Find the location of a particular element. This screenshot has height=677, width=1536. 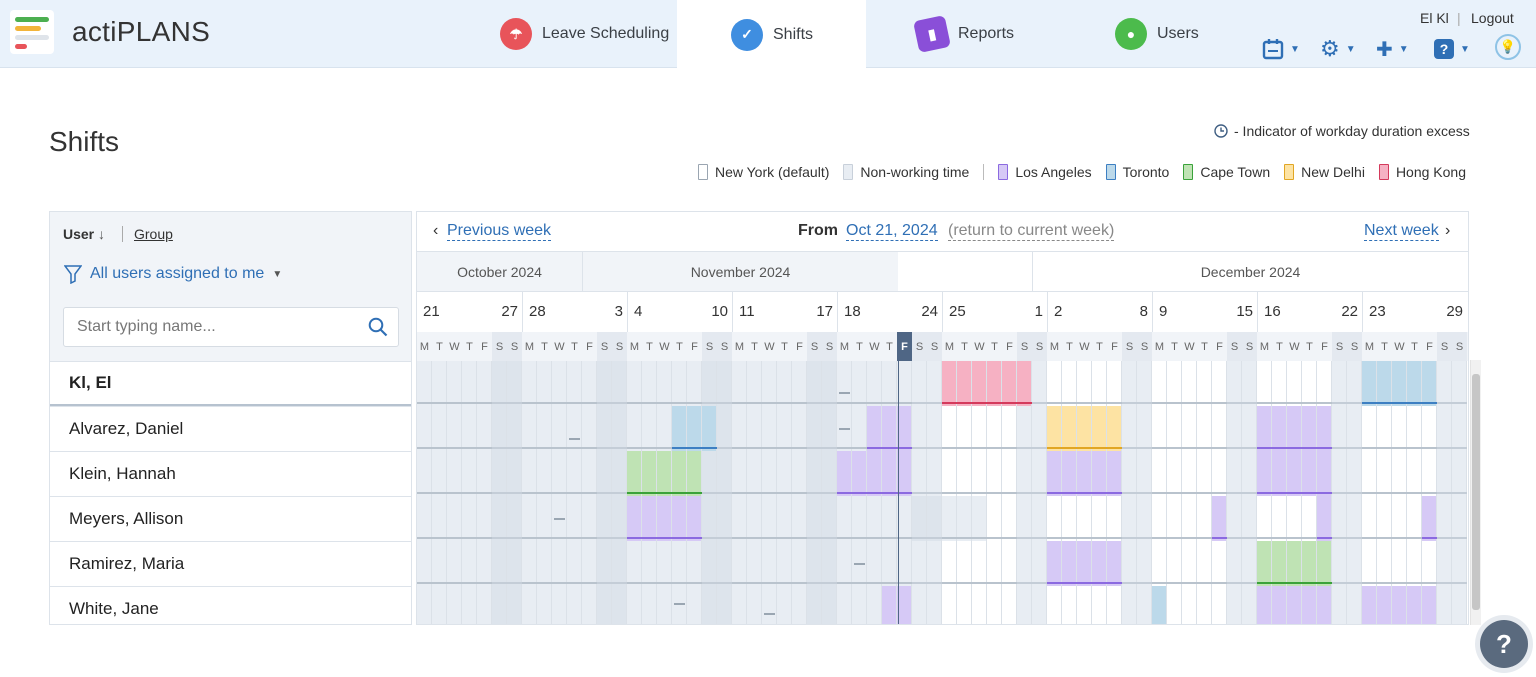

help-chat-button: ? is located at coordinates (1504, 644).